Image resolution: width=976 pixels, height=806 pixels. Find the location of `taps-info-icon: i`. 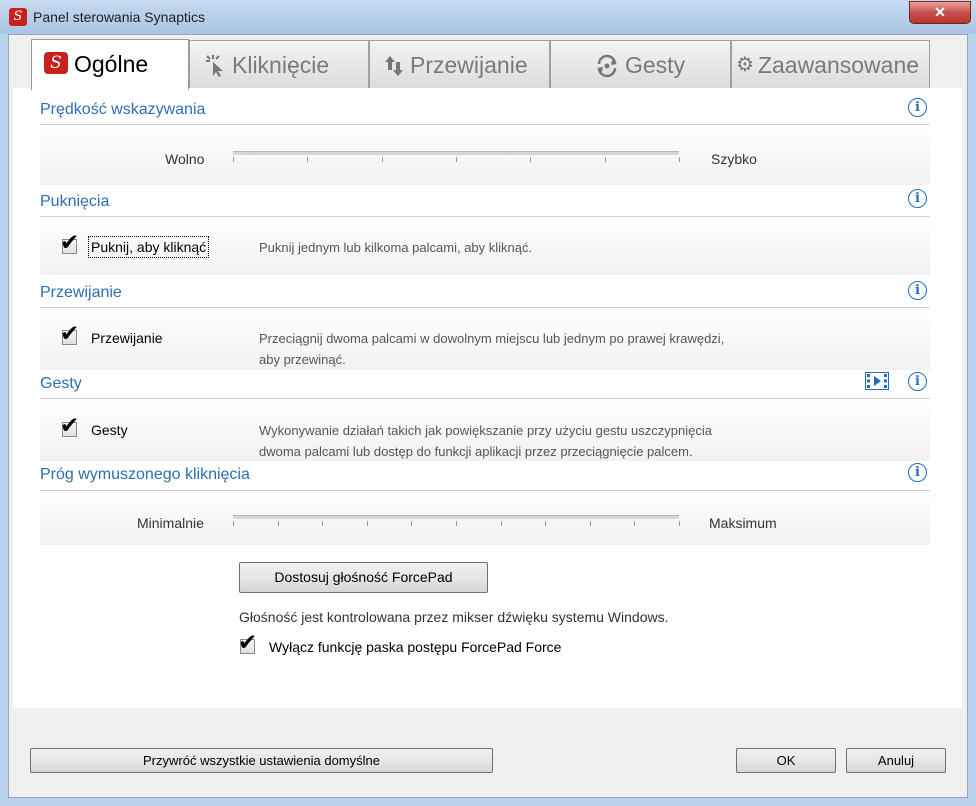

taps-info-icon: i is located at coordinates (917, 198).